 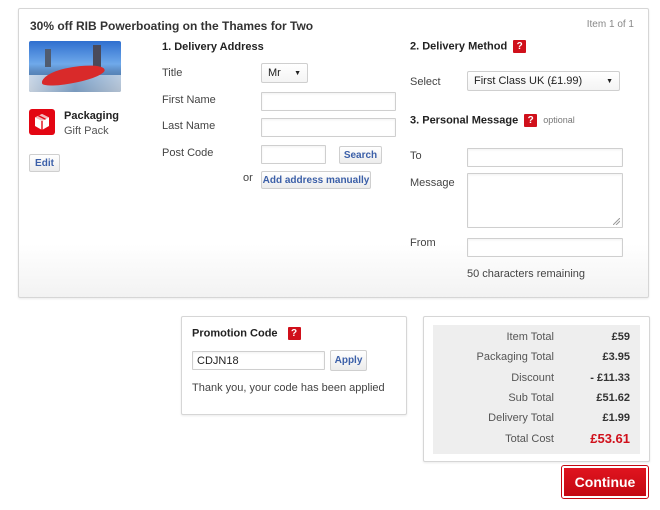 What do you see at coordinates (464, 120) in the screenshot?
I see `personal-message-title: 3. Personal Message` at bounding box center [464, 120].